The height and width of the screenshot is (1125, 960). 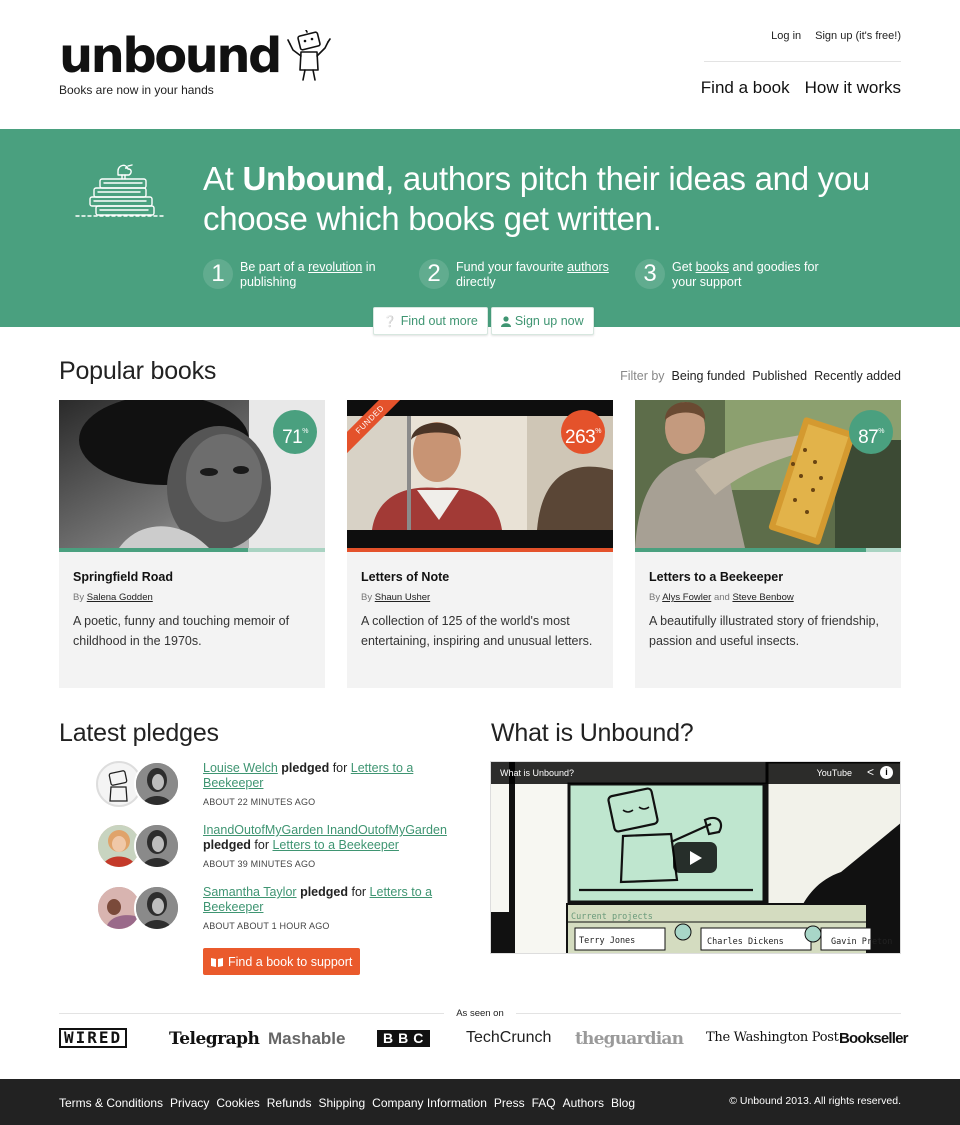 I want to click on latest-pledges-title: Latest pledges, so click(x=139, y=733).